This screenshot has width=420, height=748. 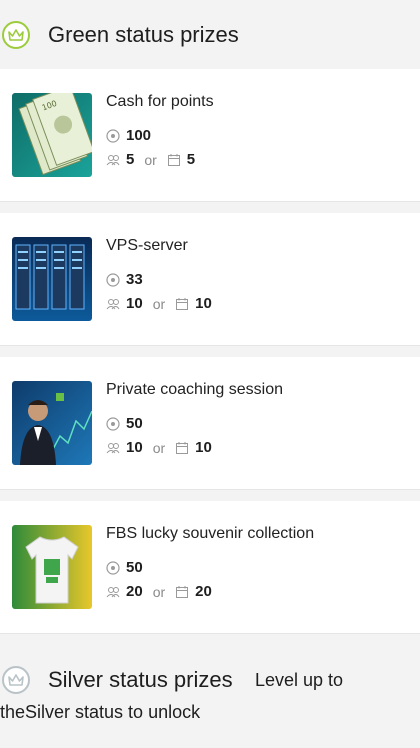 I want to click on requirements-row: 5 or 5, so click(x=150, y=159).